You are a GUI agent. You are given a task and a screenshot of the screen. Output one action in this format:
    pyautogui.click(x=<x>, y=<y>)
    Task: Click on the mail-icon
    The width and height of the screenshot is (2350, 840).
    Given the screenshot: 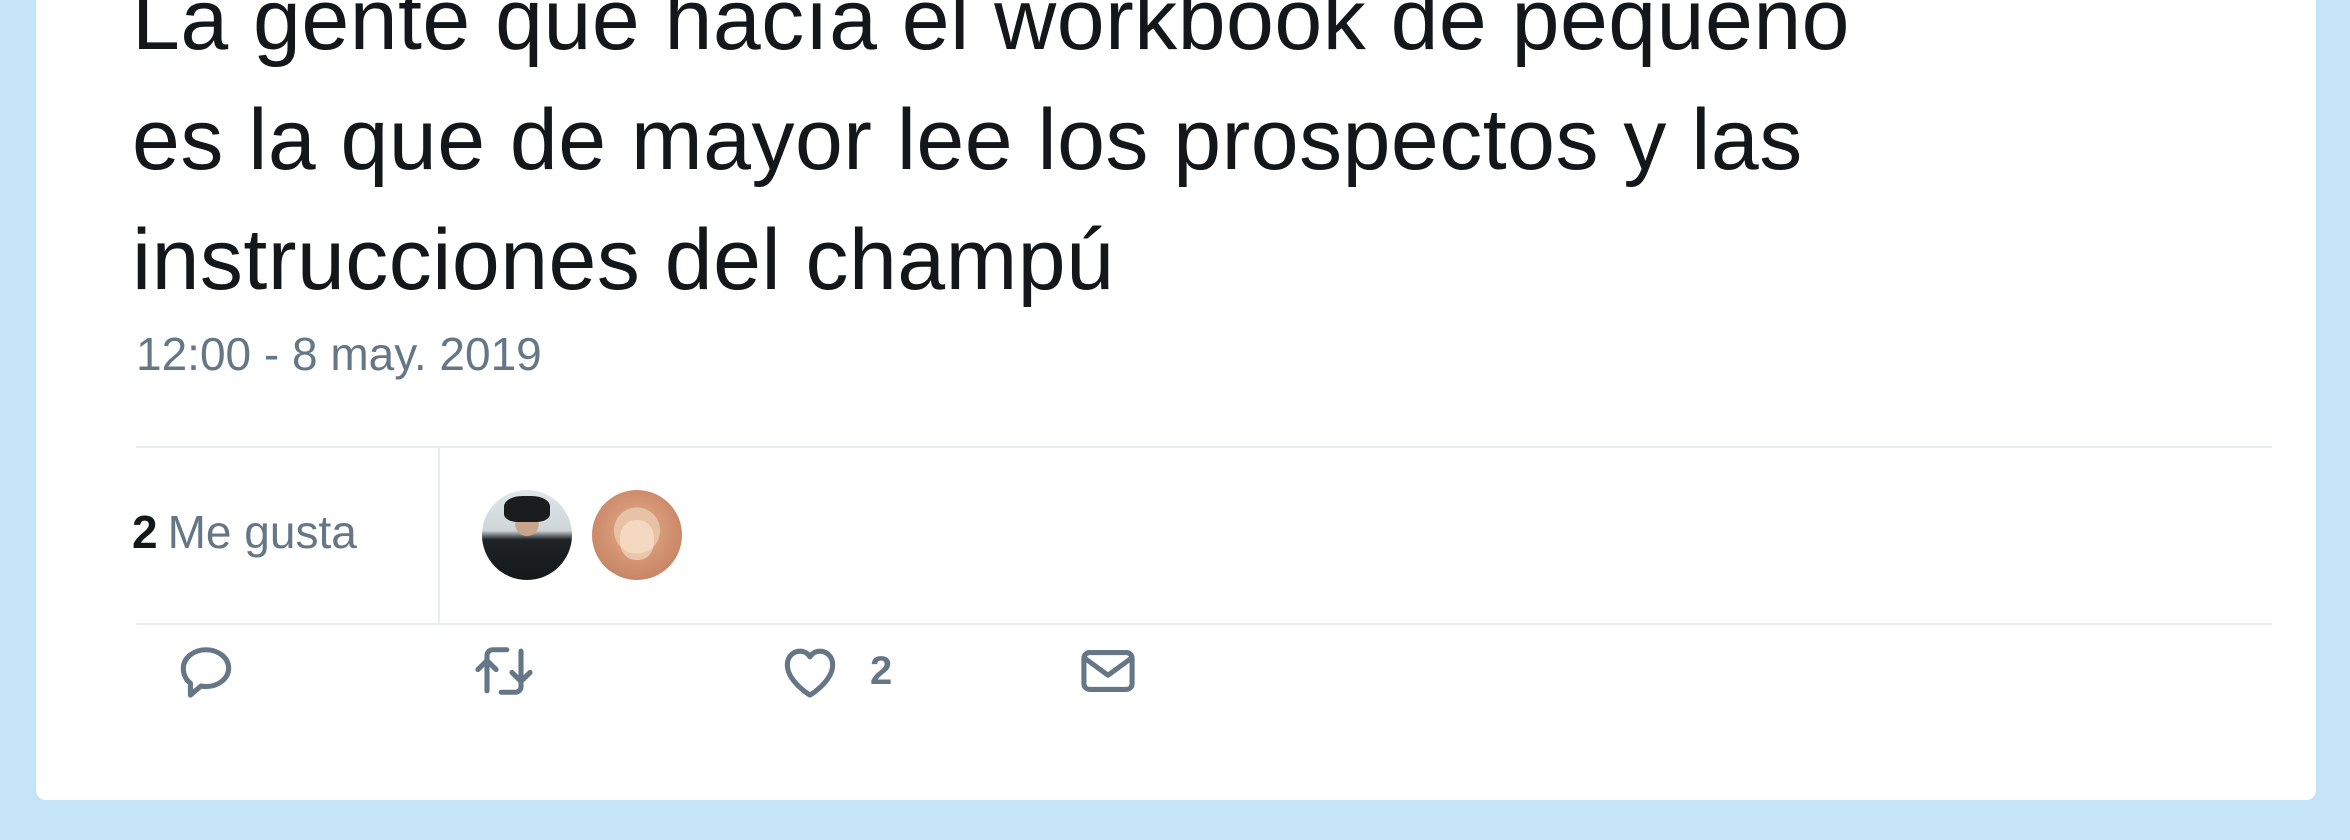 What is the action you would take?
    pyautogui.click(x=1108, y=671)
    